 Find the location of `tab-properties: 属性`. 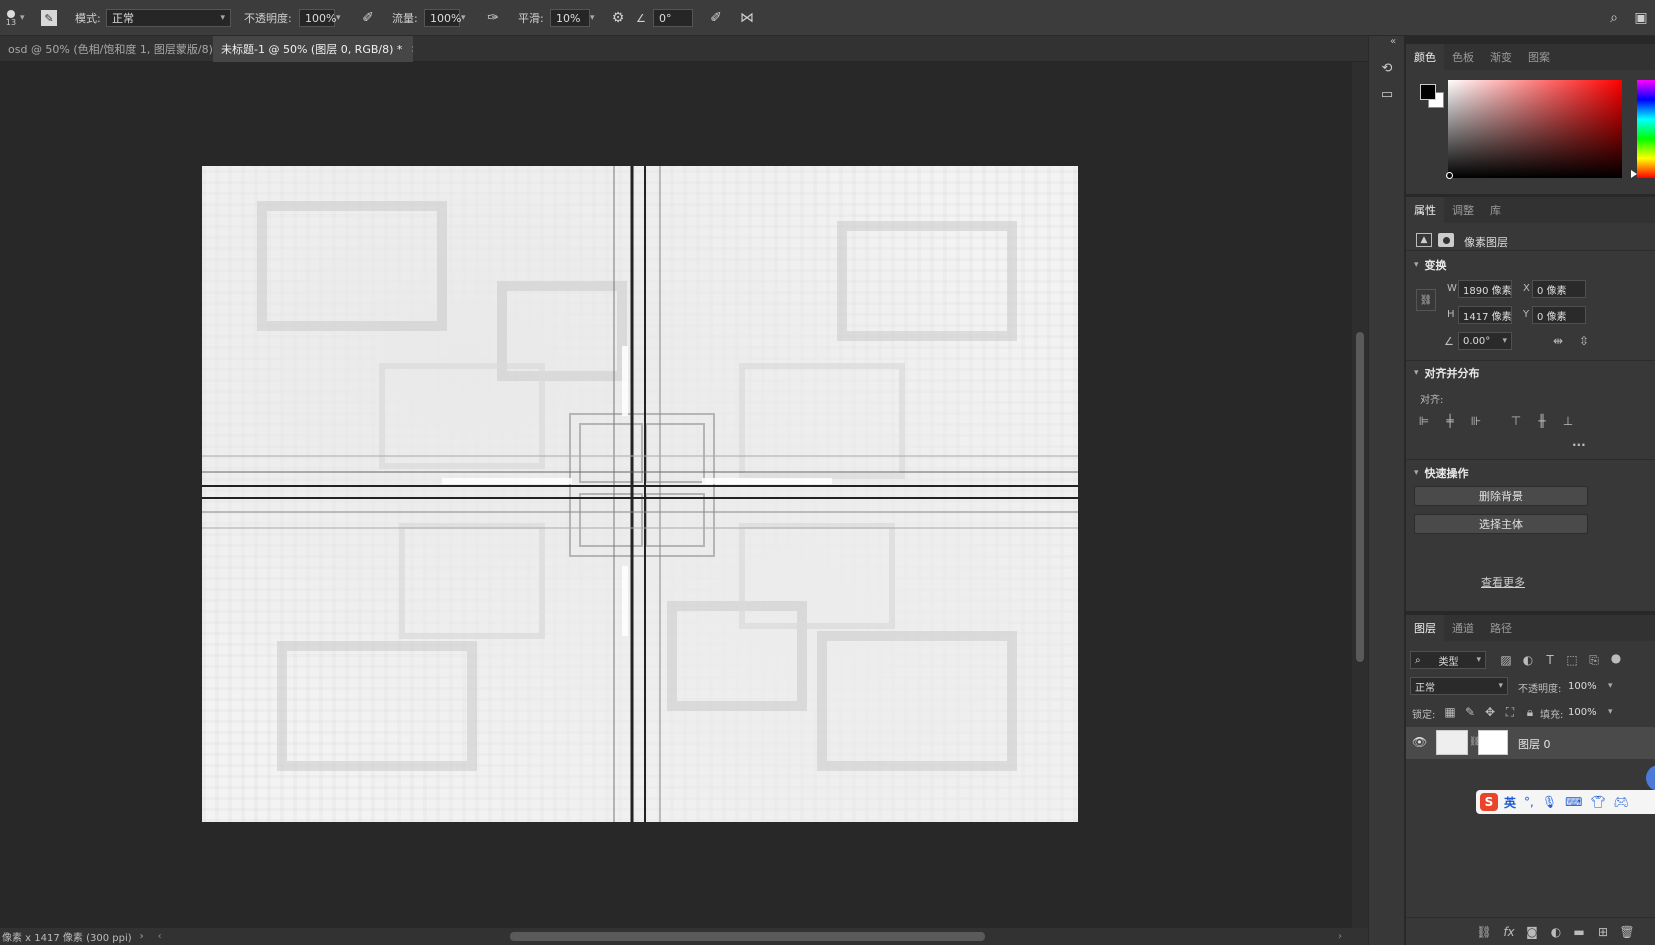

tab-properties: 属性 is located at coordinates (1425, 210).